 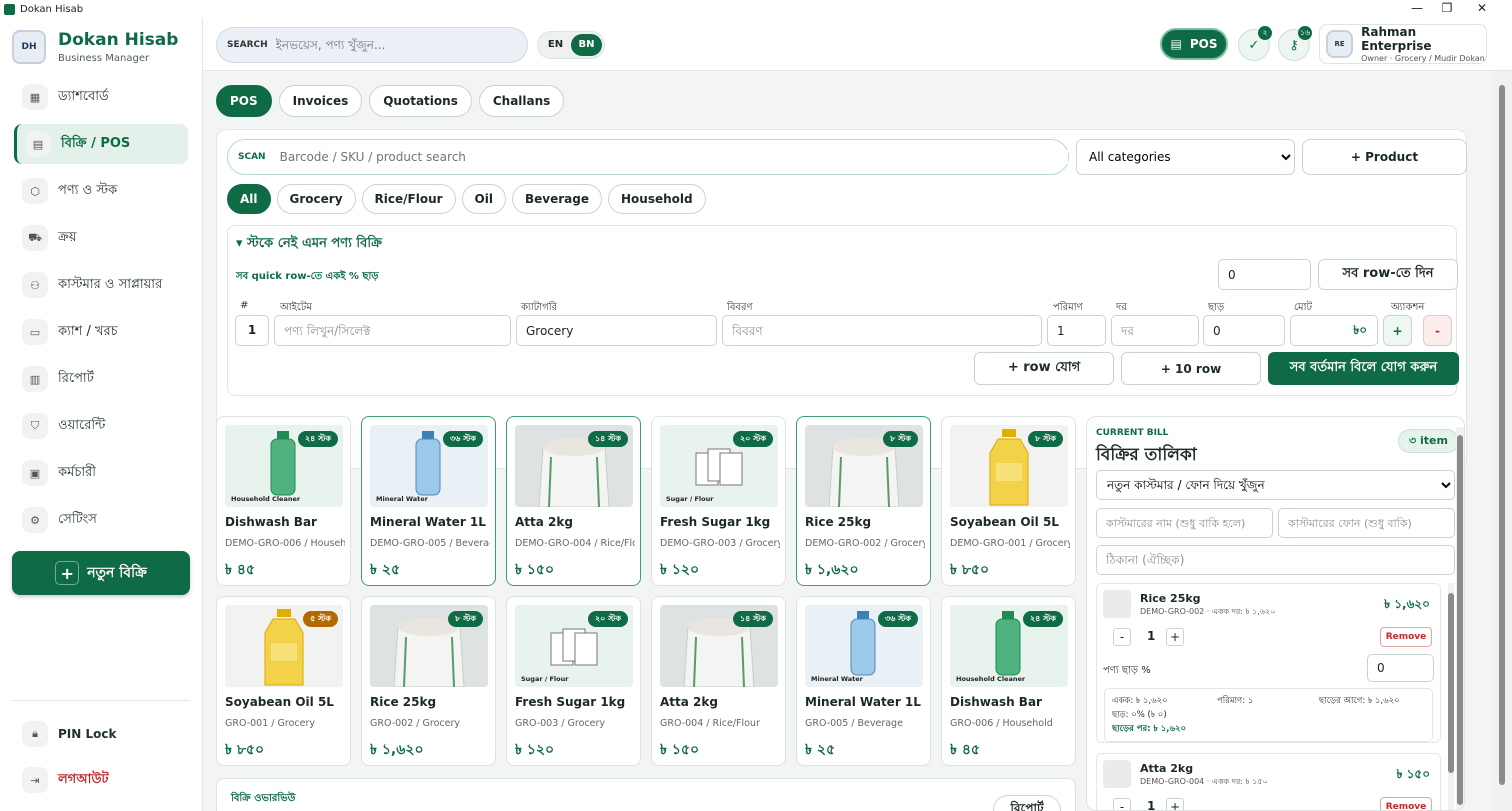 I want to click on notification-badge: ২, so click(x=1265, y=33).